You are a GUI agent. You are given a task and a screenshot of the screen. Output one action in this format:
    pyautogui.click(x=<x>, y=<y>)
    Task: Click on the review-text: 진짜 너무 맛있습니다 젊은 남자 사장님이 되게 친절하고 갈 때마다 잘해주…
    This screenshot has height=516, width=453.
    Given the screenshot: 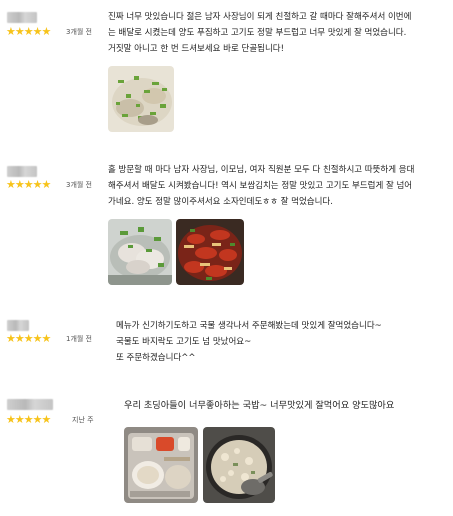 What is the action you would take?
    pyautogui.click(x=260, y=33)
    